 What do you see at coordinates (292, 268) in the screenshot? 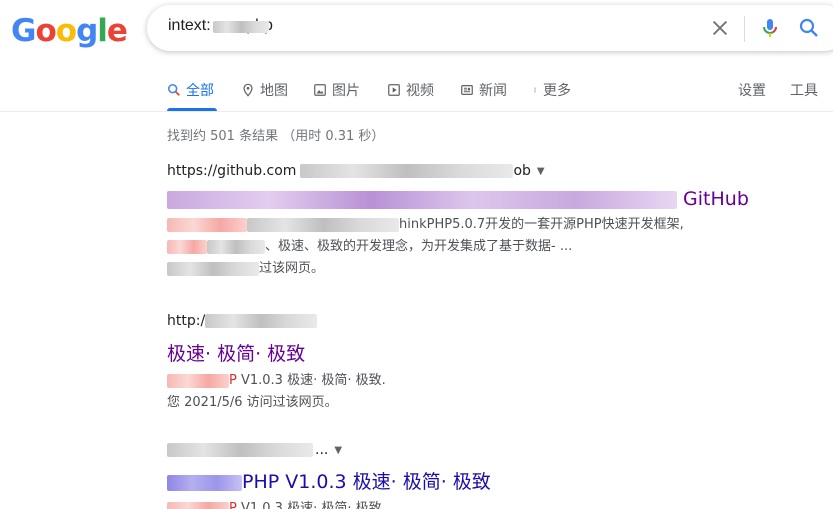
I see `snippet-line: 过该网页。` at bounding box center [292, 268].